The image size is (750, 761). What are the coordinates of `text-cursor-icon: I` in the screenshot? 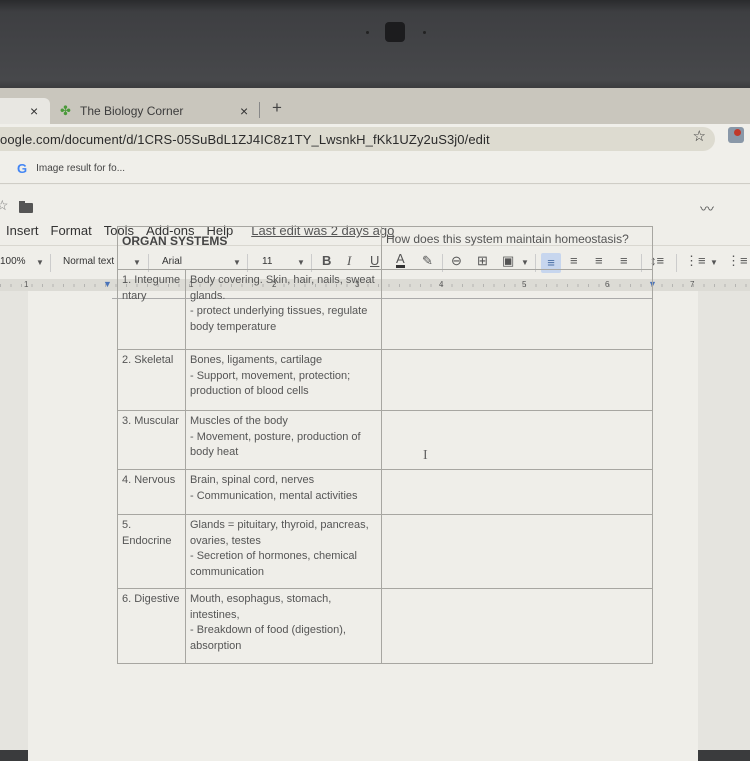 It's located at (425, 455).